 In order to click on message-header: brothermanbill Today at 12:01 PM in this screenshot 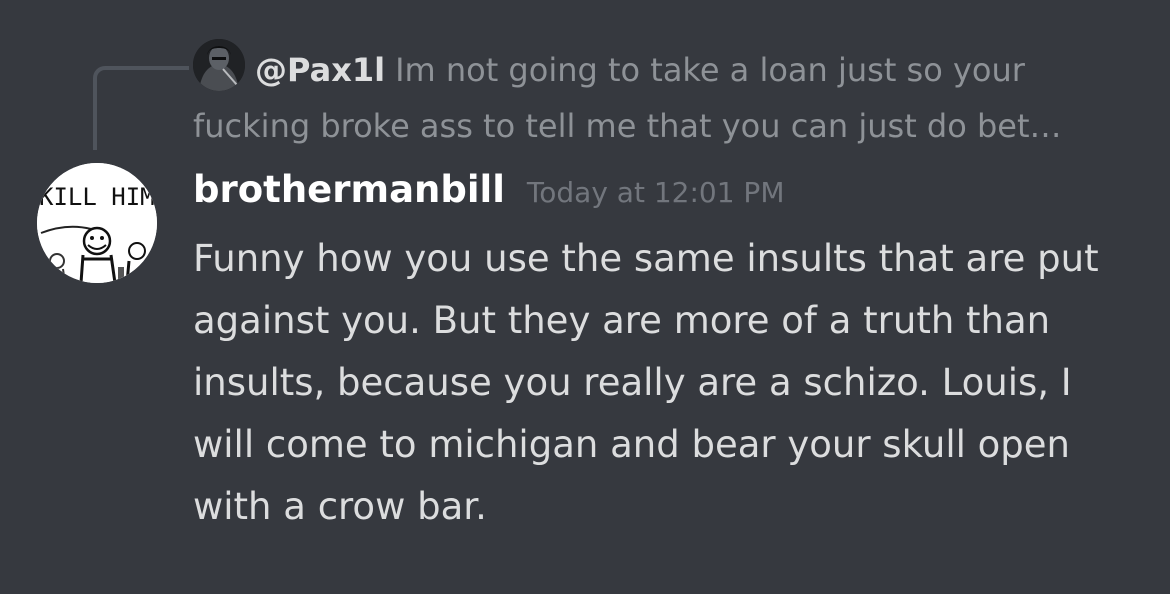, I will do `click(488, 189)`.